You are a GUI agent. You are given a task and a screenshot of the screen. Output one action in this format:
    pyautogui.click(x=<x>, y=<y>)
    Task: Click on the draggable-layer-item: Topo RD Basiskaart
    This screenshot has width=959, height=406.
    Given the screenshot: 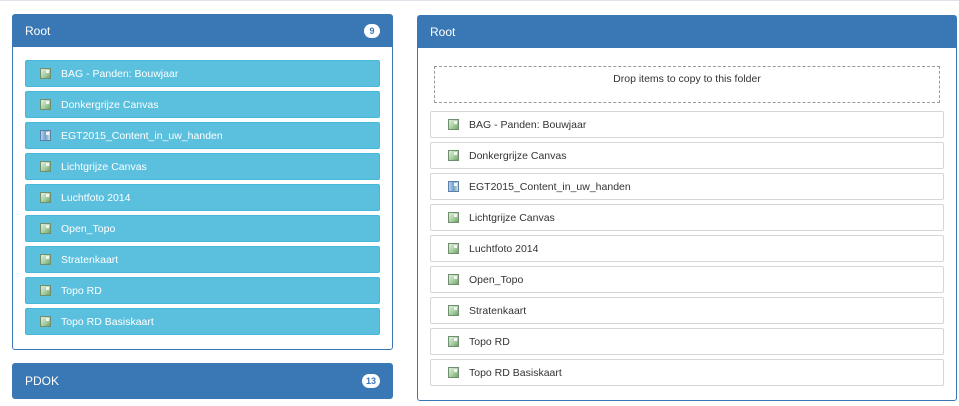 What is the action you would take?
    pyautogui.click(x=202, y=321)
    